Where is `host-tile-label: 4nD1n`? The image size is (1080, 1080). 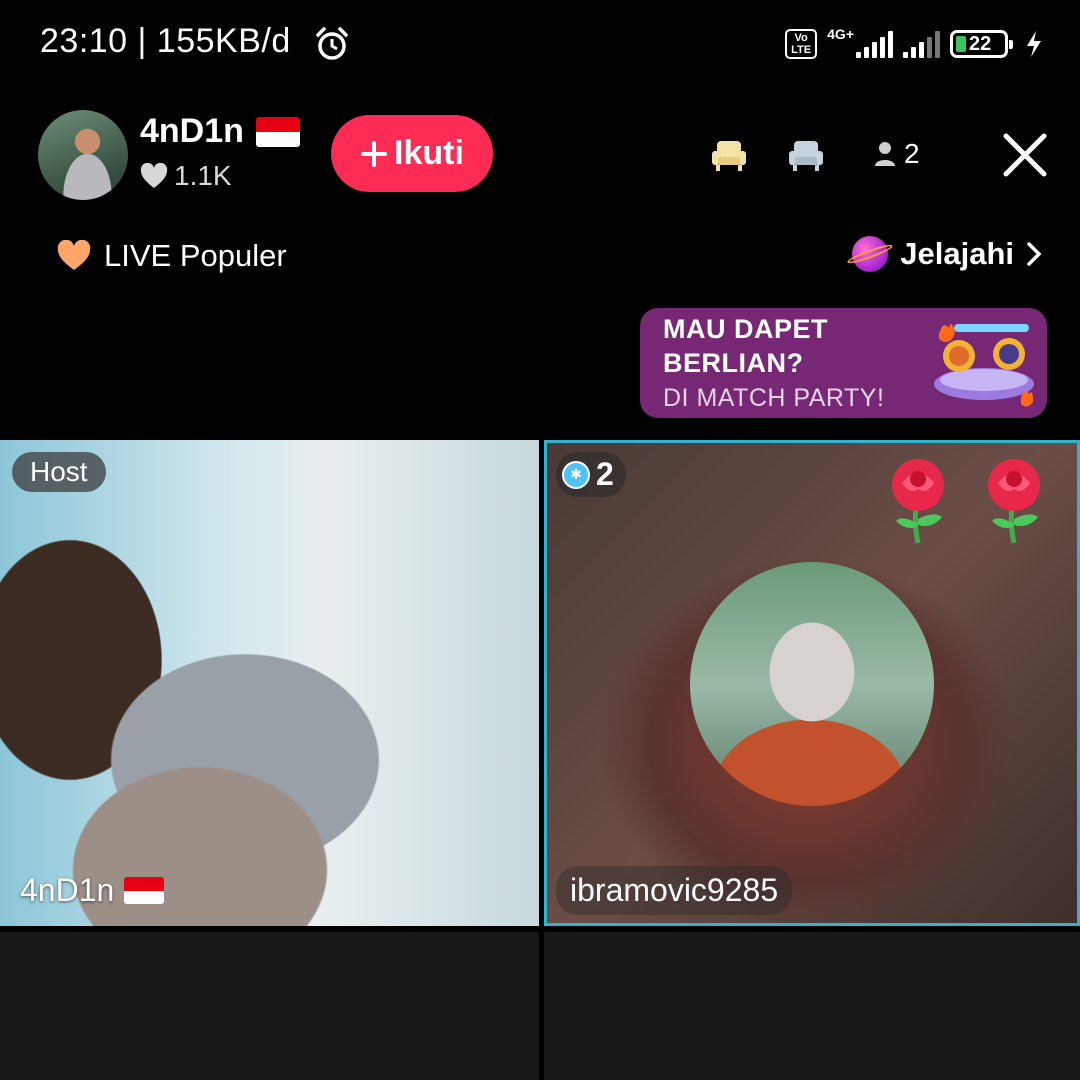
host-tile-label: 4nD1n is located at coordinates (92, 890).